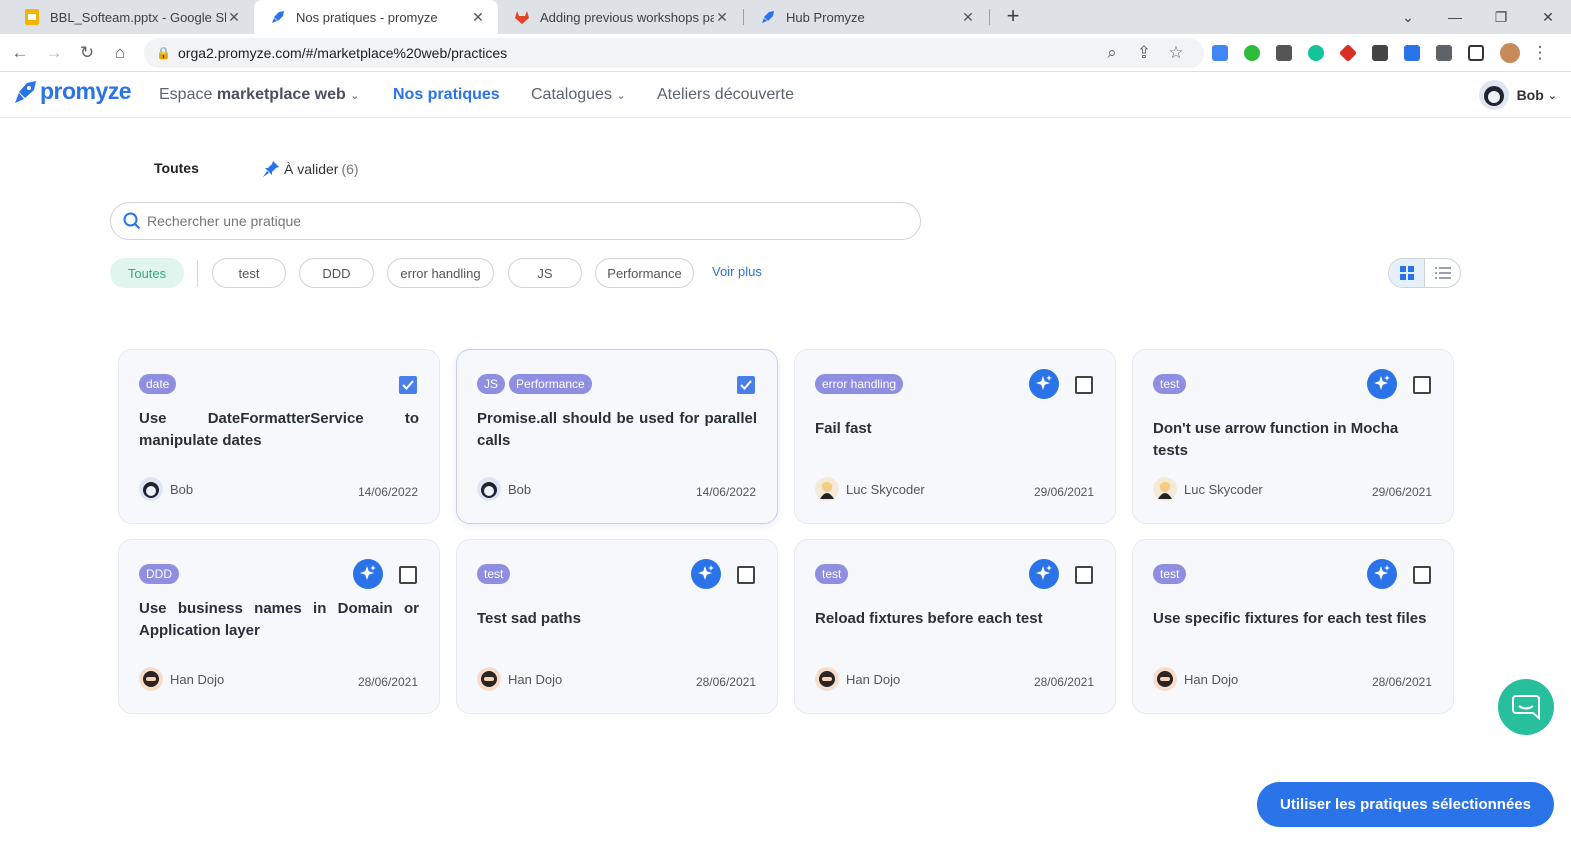 This screenshot has height=846, width=1571. What do you see at coordinates (1284, 53) in the screenshot?
I see `gray-extension-icon` at bounding box center [1284, 53].